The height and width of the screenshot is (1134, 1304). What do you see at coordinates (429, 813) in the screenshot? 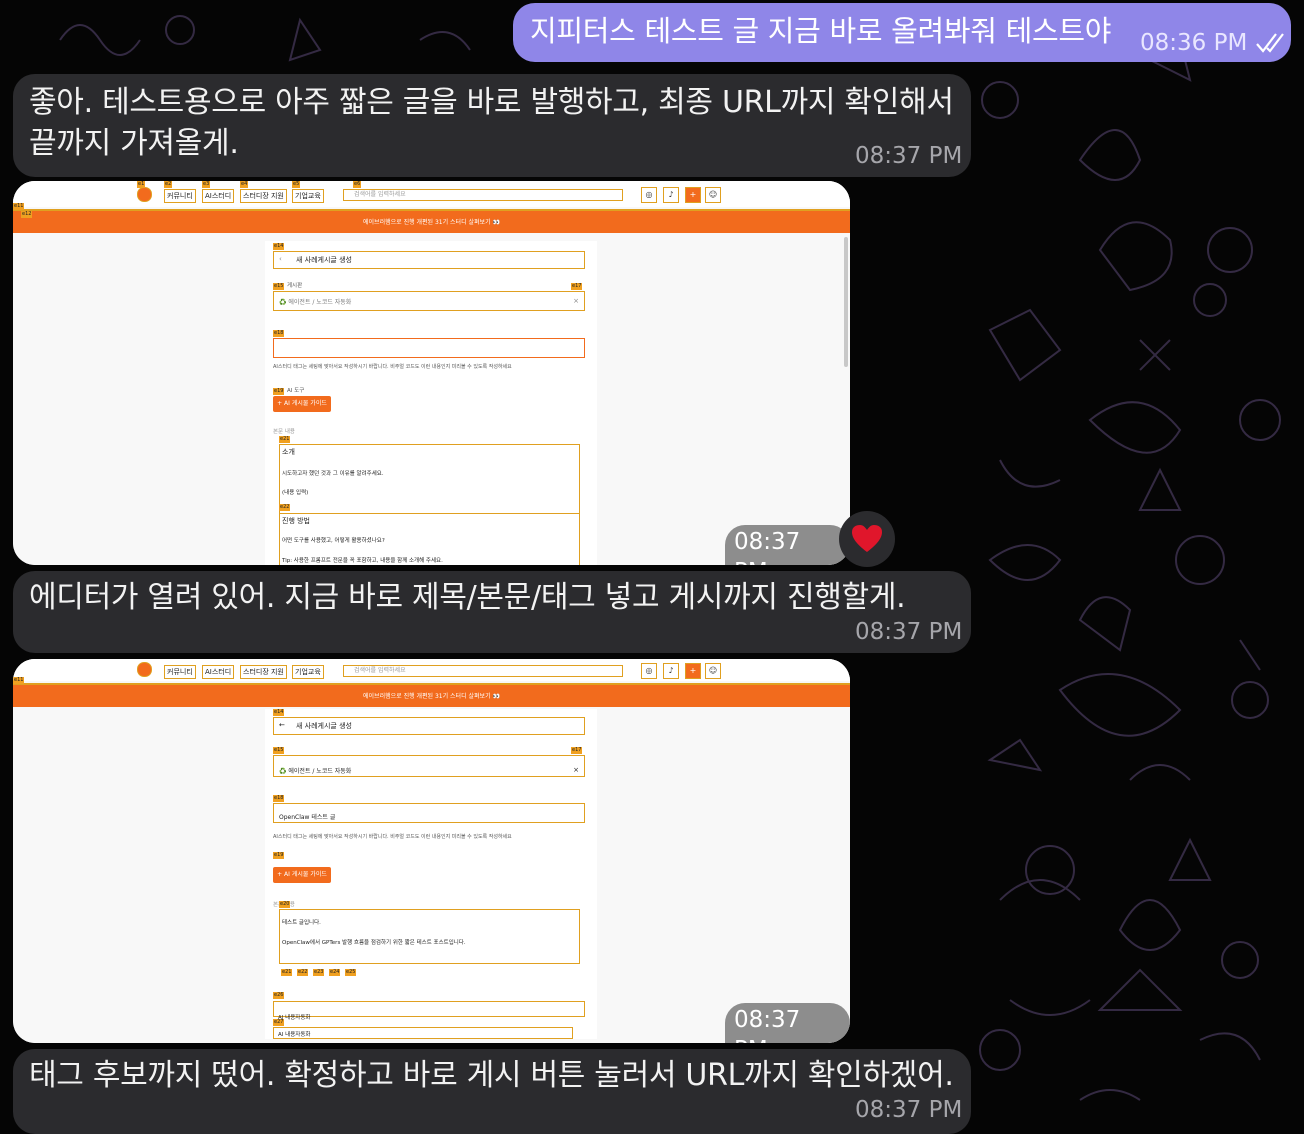
I see `title-input: OpenClaw 테스트 글` at bounding box center [429, 813].